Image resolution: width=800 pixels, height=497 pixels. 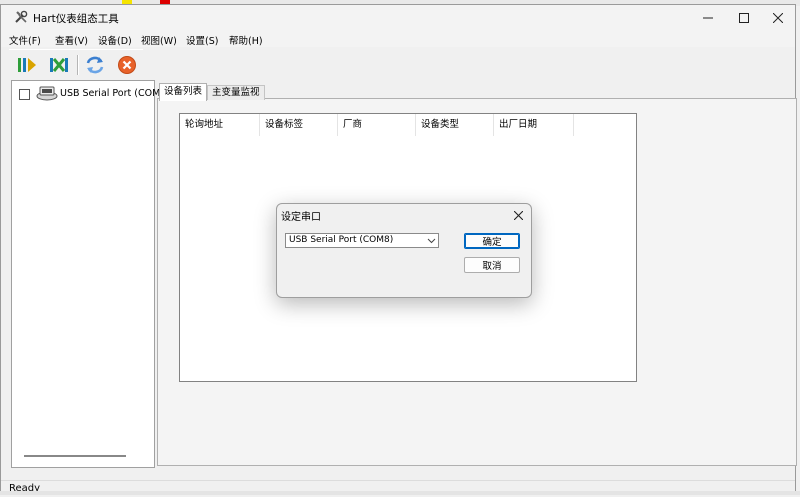 I want to click on menu-help: 帮助(H), so click(x=246, y=40).